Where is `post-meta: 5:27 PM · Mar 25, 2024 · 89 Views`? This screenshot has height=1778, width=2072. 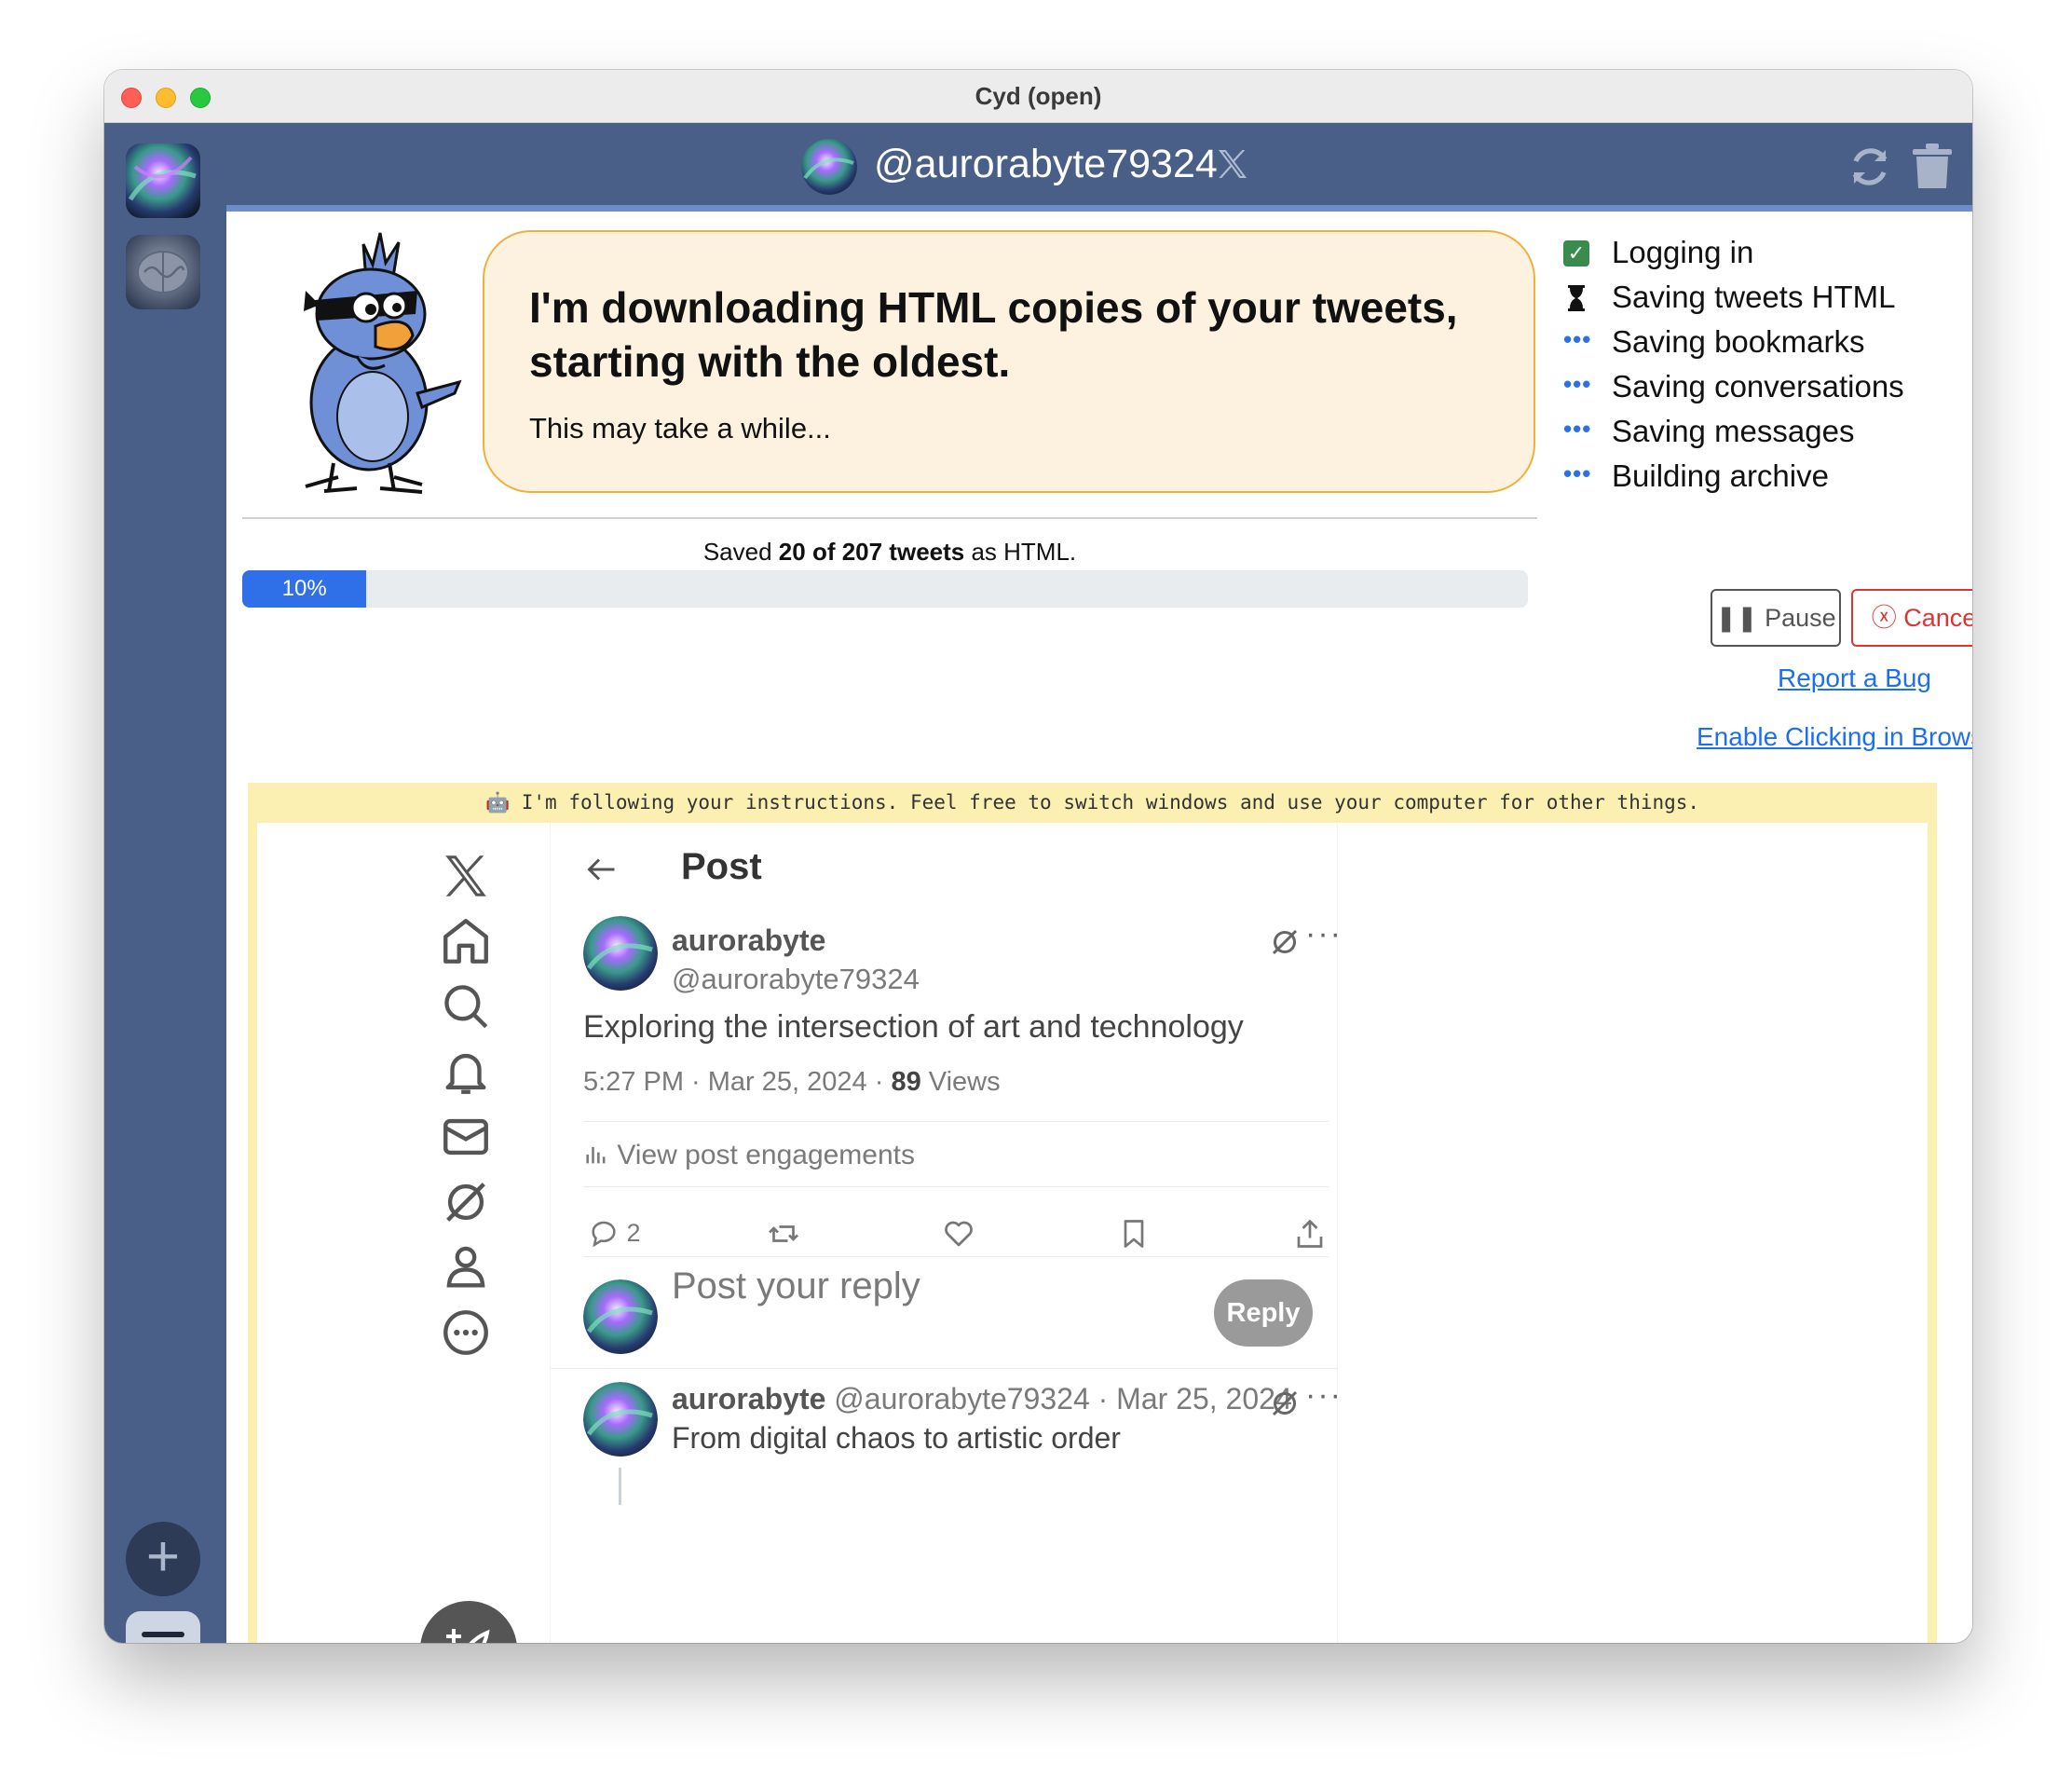
post-meta: 5:27 PM · Mar 25, 2024 · 89 Views is located at coordinates (792, 1082).